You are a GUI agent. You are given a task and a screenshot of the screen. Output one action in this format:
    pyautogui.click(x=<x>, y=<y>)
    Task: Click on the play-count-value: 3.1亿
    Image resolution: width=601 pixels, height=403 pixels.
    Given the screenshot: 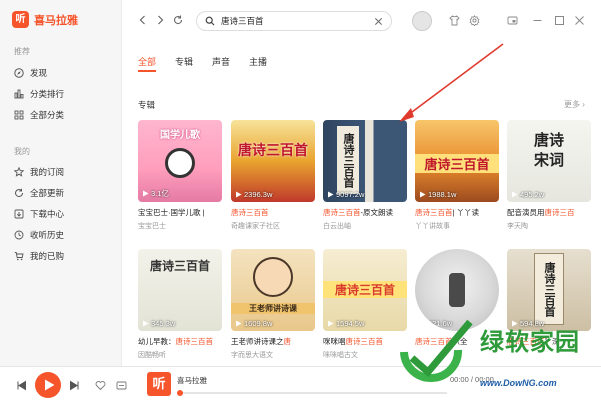 What is the action you would take?
    pyautogui.click(x=160, y=193)
    